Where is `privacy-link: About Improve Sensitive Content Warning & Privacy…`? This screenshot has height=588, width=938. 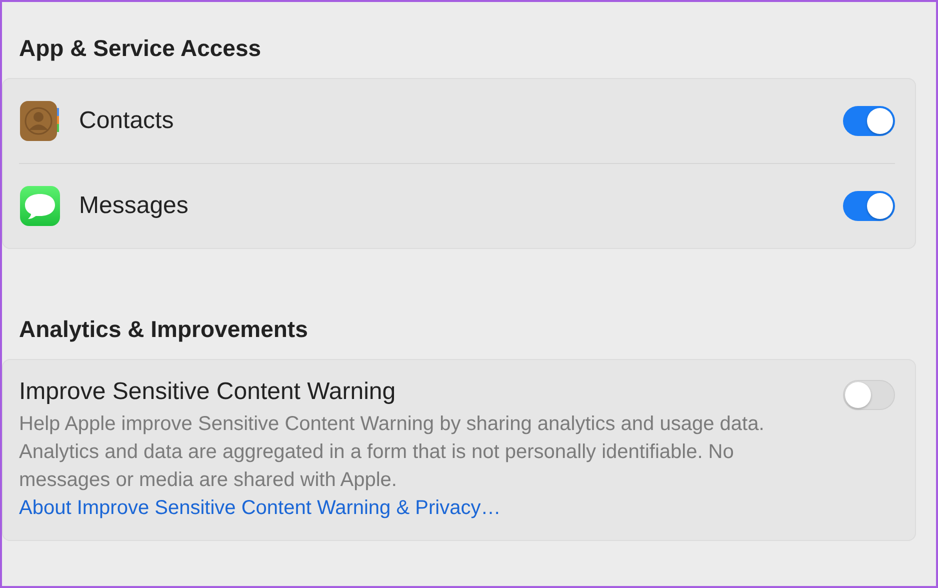
privacy-link: About Improve Sensitive Content Warning & Privacy… is located at coordinates (260, 508).